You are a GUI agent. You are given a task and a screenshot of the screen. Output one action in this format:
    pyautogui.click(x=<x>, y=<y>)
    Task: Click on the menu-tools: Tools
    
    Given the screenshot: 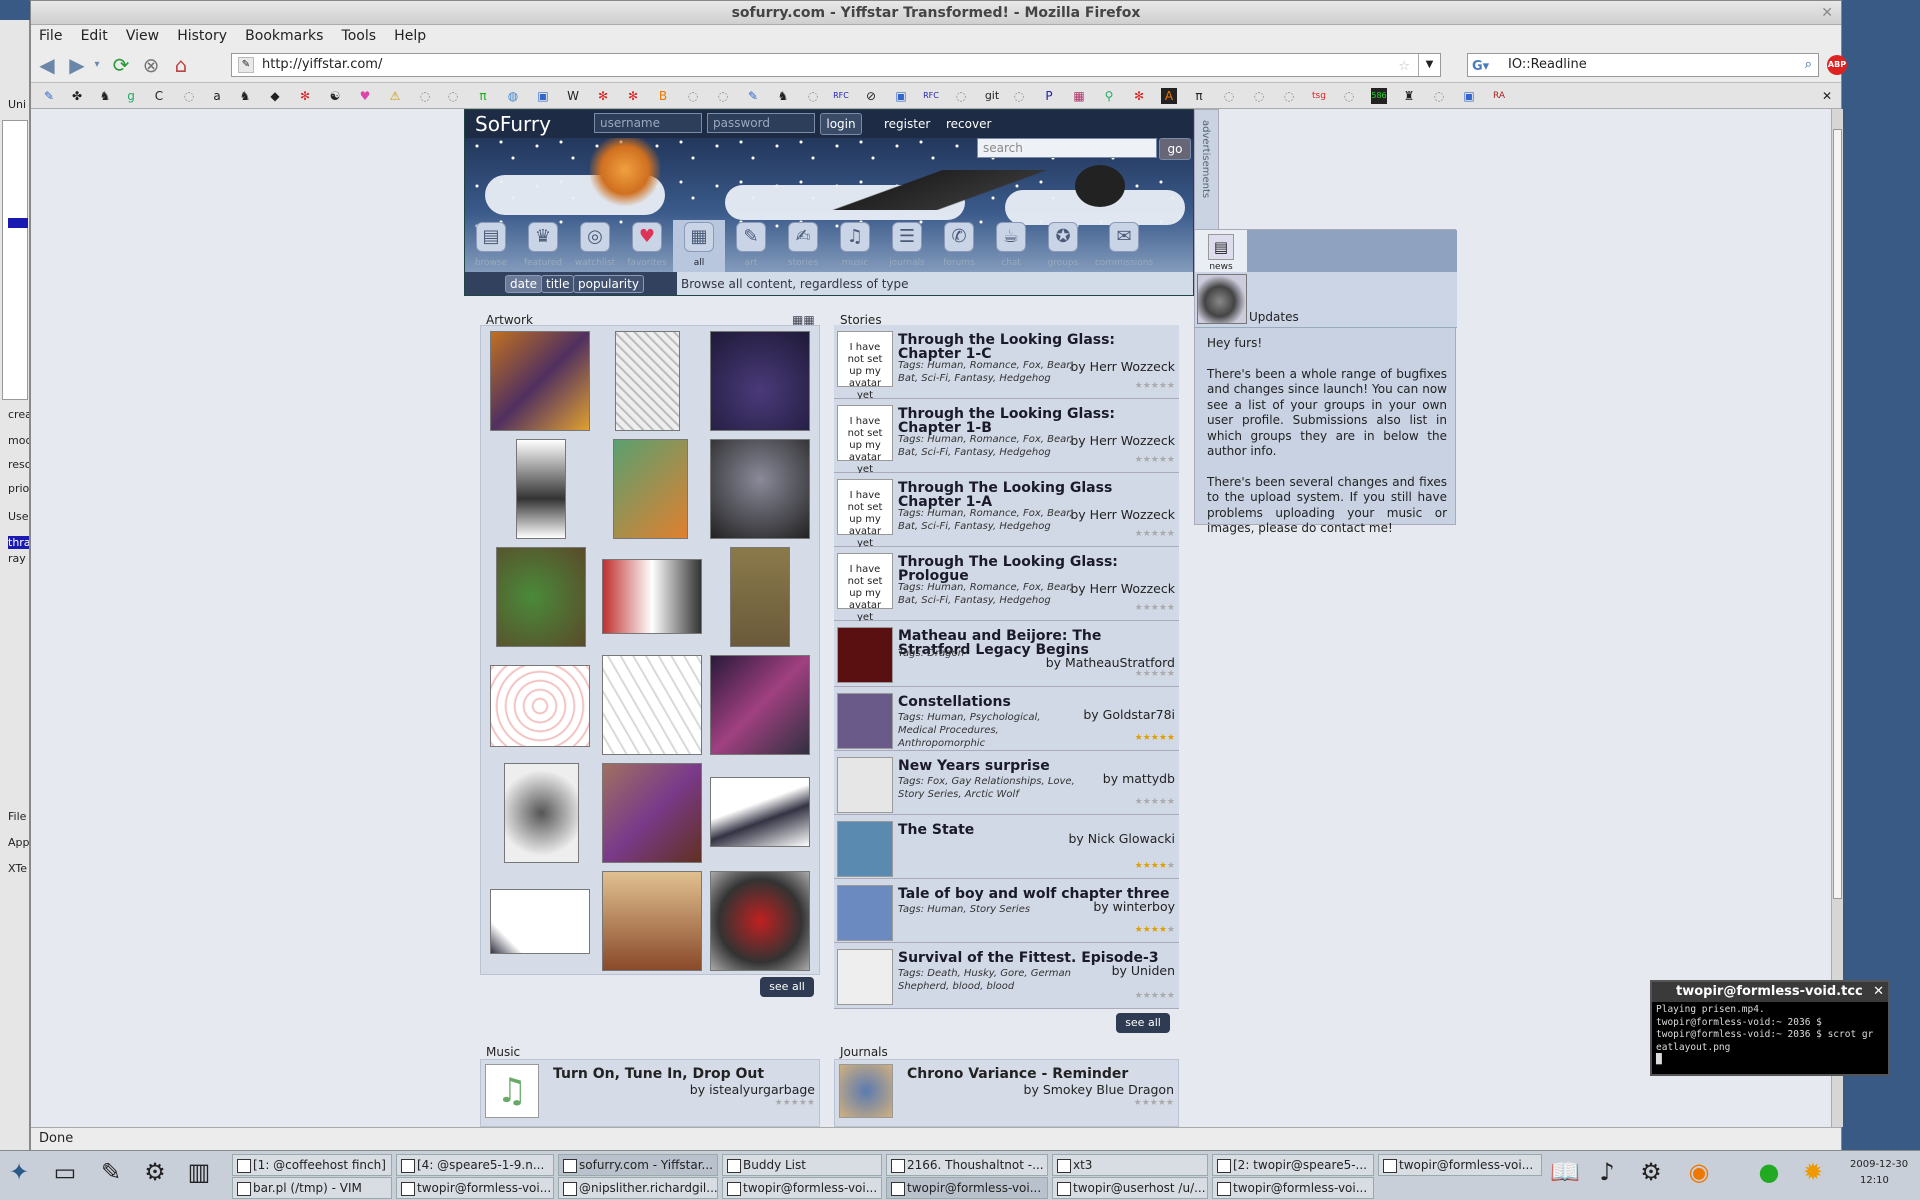 What is the action you would take?
    pyautogui.click(x=359, y=36)
    